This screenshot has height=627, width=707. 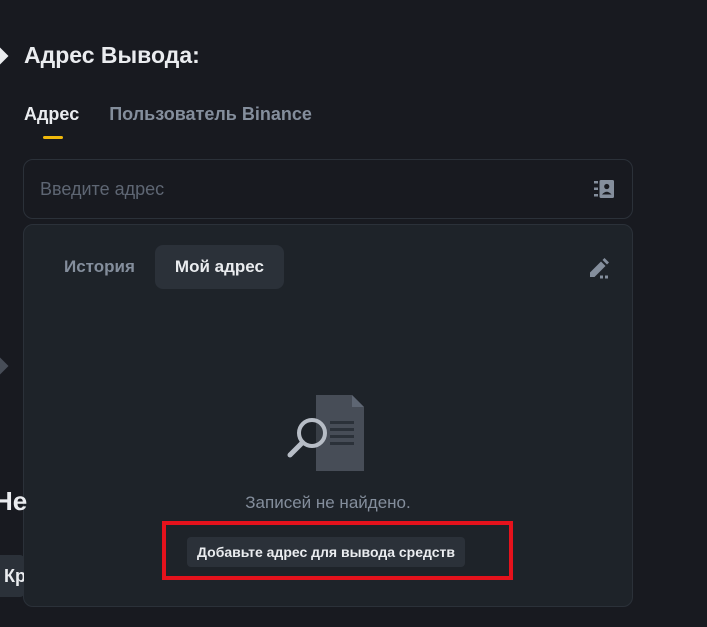 I want to click on address-input, so click(x=310, y=189).